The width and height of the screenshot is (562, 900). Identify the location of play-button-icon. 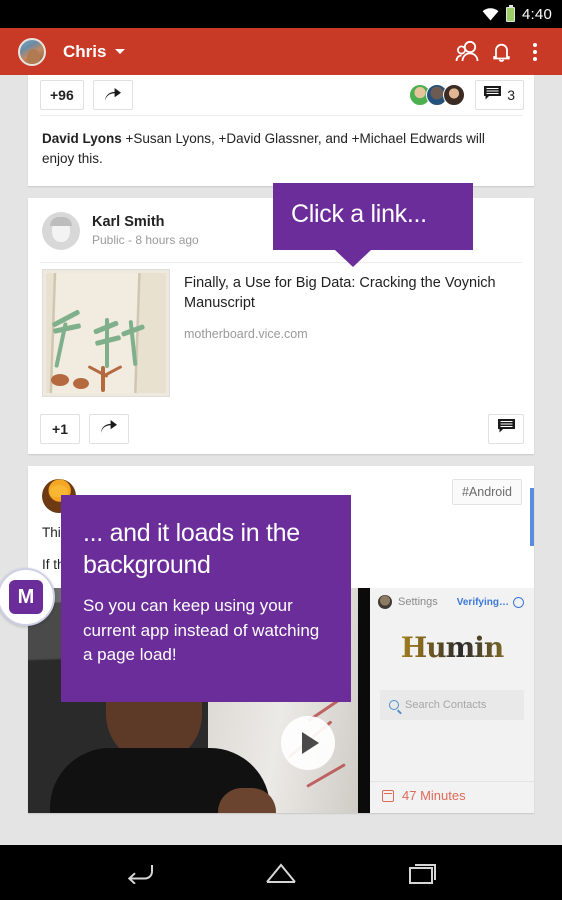
(308, 743).